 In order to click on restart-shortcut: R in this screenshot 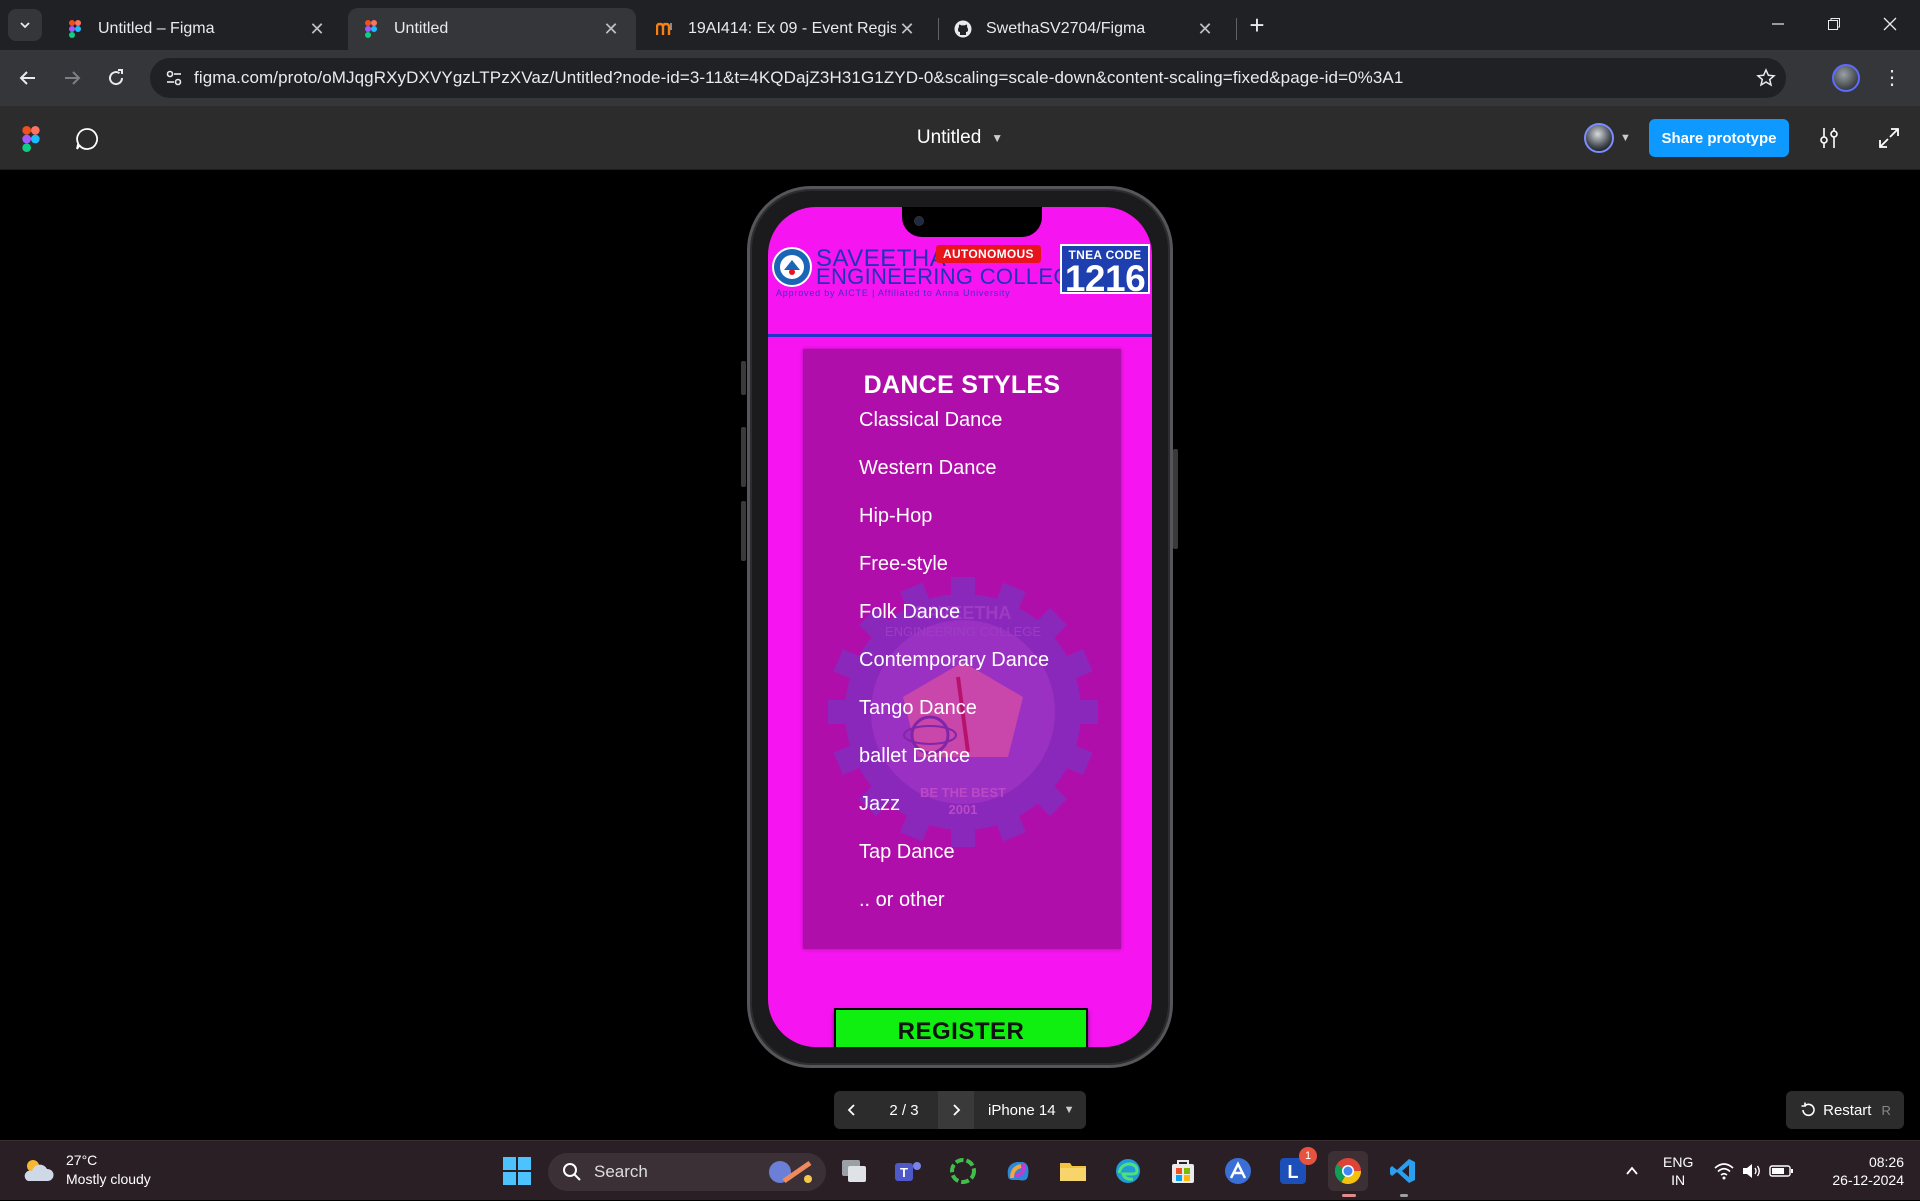, I will do `click(1886, 1110)`.